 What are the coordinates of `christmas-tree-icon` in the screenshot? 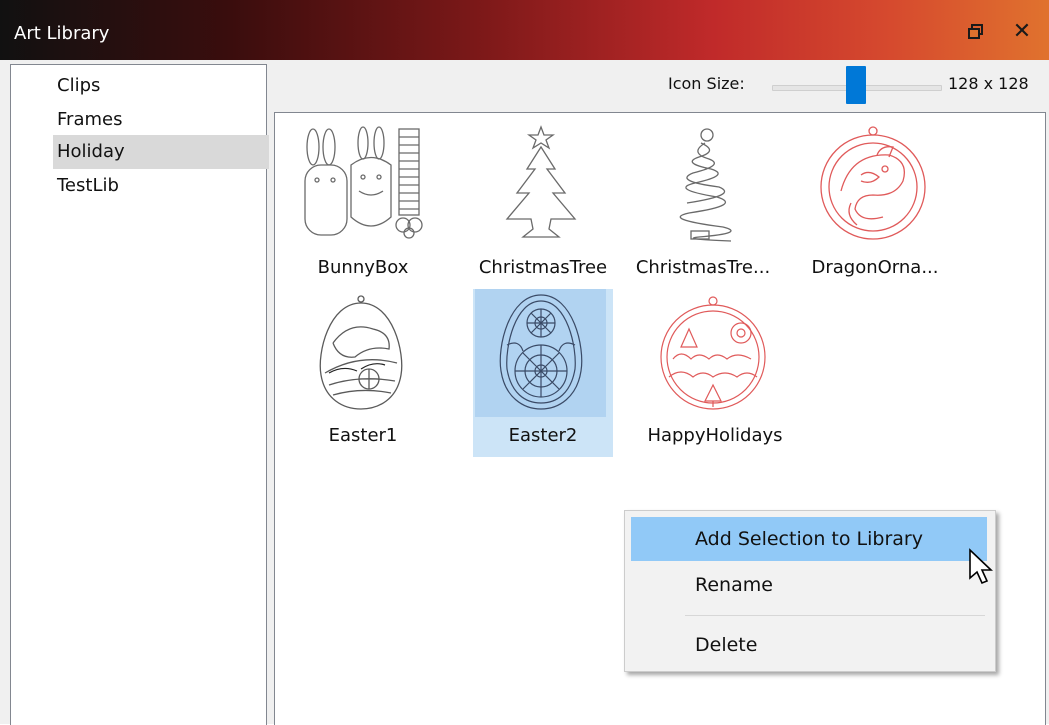 It's located at (541, 181).